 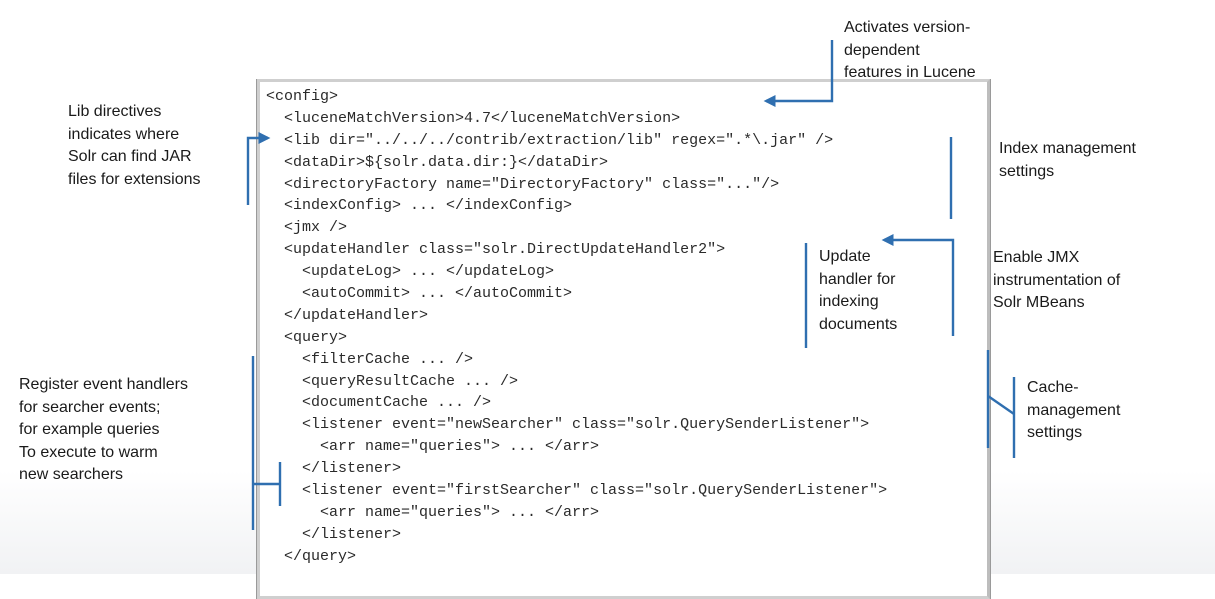 I want to click on lib-bracket, so click(x=258, y=168).